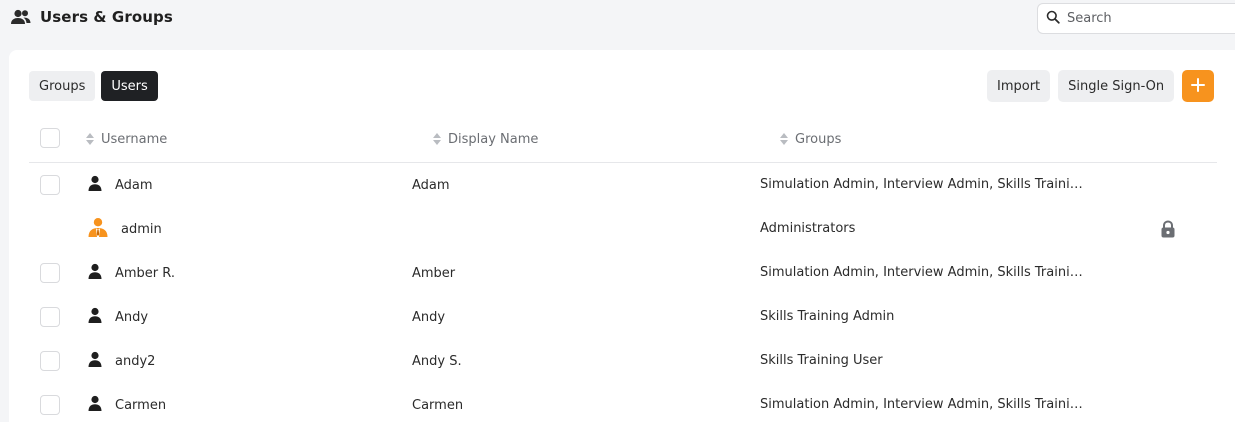 This screenshot has width=1235, height=422. Describe the element at coordinates (145, 273) in the screenshot. I see `username-text: Amber R.` at that location.